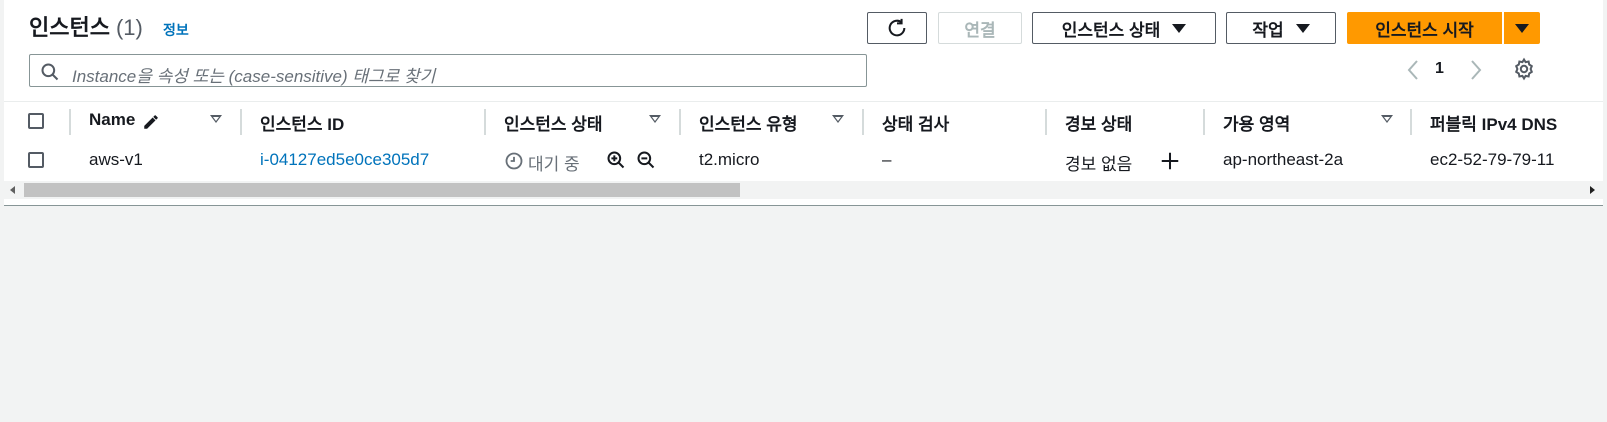  What do you see at coordinates (1493, 122) in the screenshot?
I see `column-header-public-dns: 퍼블릭 IPv4 DNS` at bounding box center [1493, 122].